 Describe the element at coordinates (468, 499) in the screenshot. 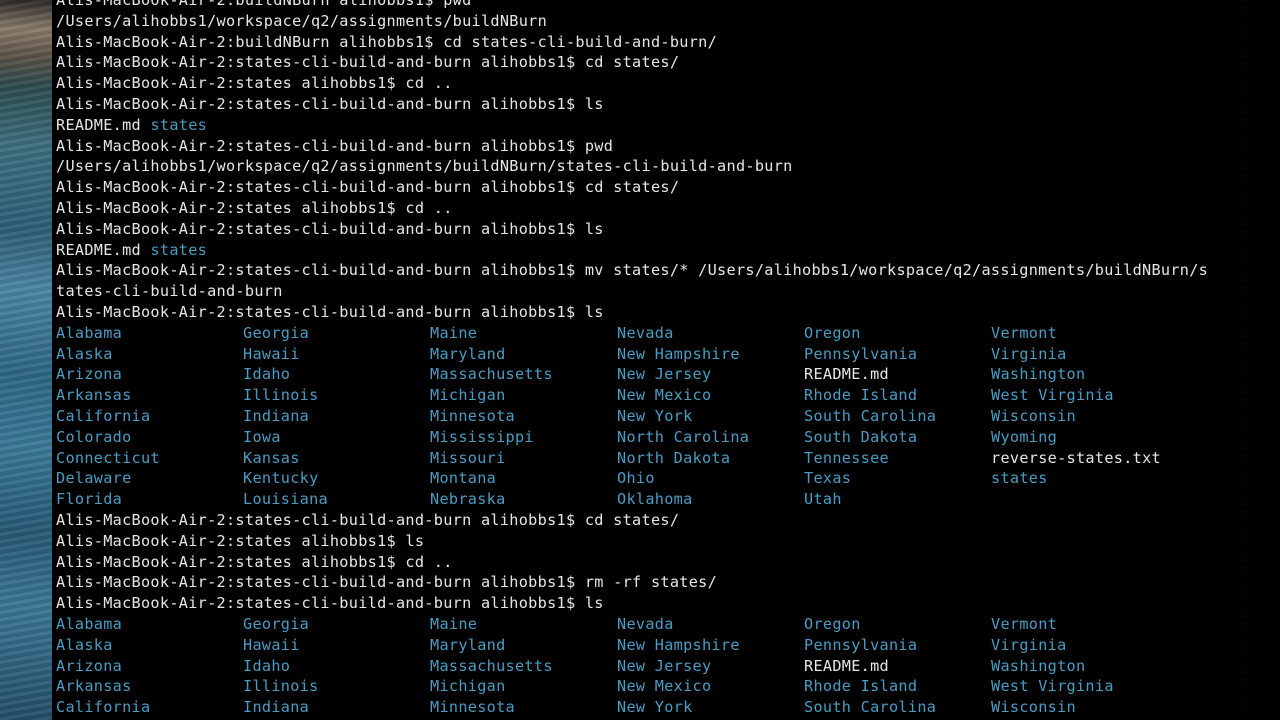

I see `directory-entry: Nebraska` at that location.